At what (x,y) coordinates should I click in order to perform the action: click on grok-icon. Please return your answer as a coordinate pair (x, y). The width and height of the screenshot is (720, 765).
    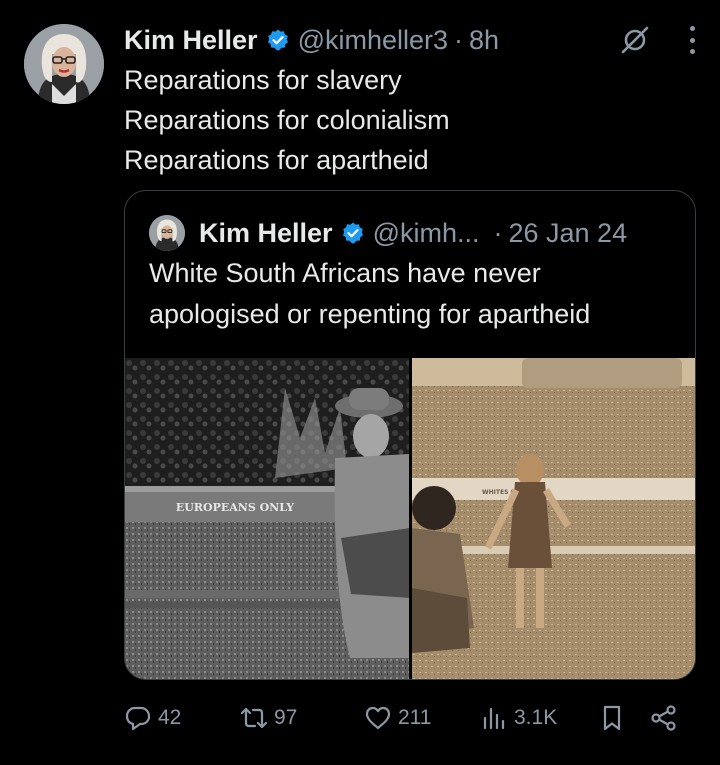
    Looking at the image, I should click on (635, 40).